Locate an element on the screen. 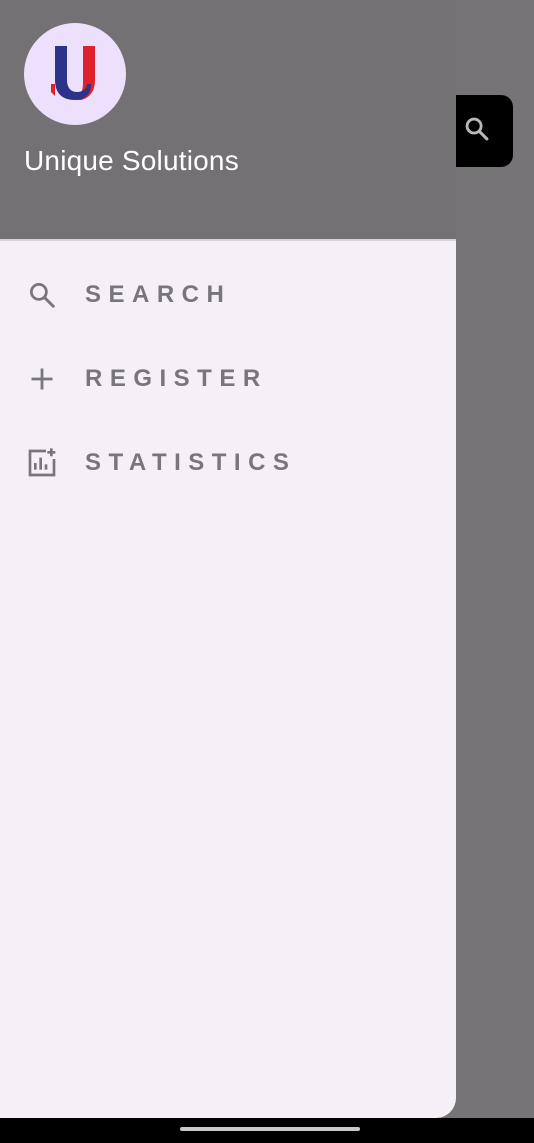  menu-item-label: STATISTICS is located at coordinates (191, 462).